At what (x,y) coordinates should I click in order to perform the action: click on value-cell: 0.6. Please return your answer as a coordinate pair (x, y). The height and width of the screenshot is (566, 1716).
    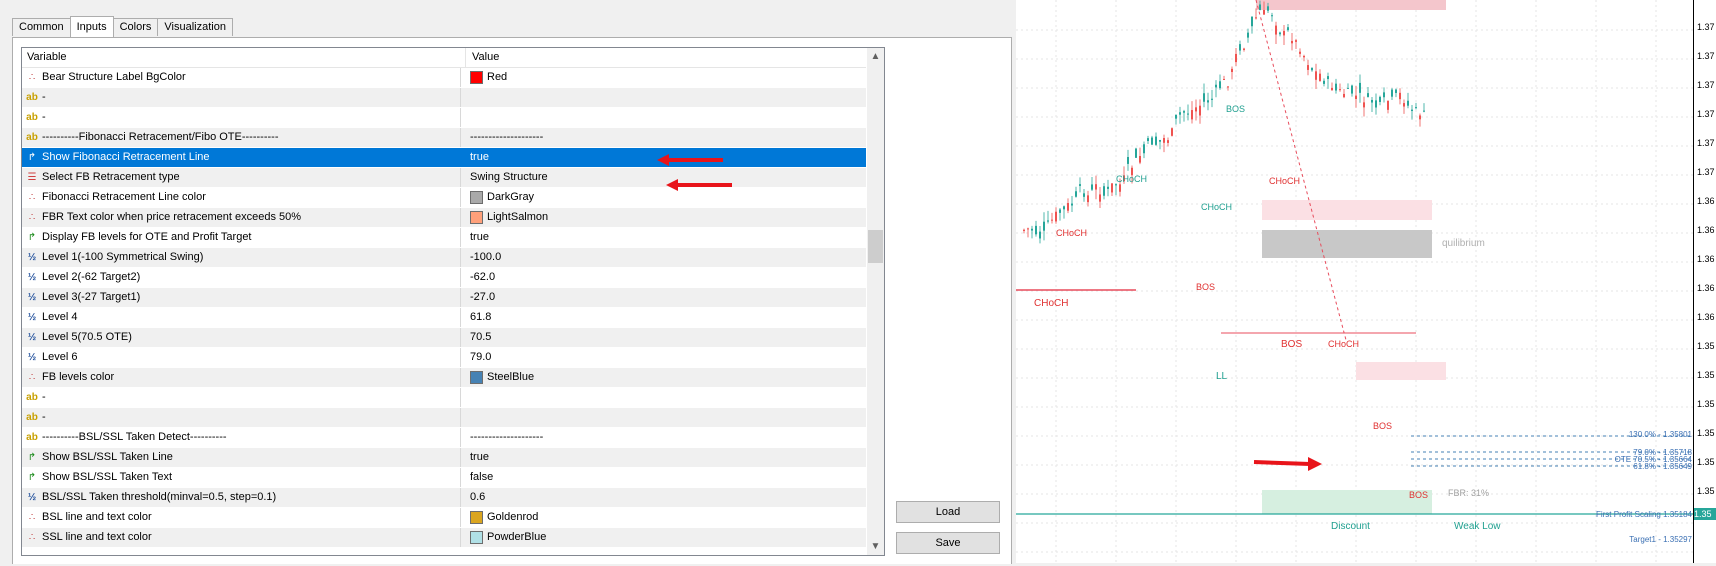
    Looking at the image, I should click on (664, 497).